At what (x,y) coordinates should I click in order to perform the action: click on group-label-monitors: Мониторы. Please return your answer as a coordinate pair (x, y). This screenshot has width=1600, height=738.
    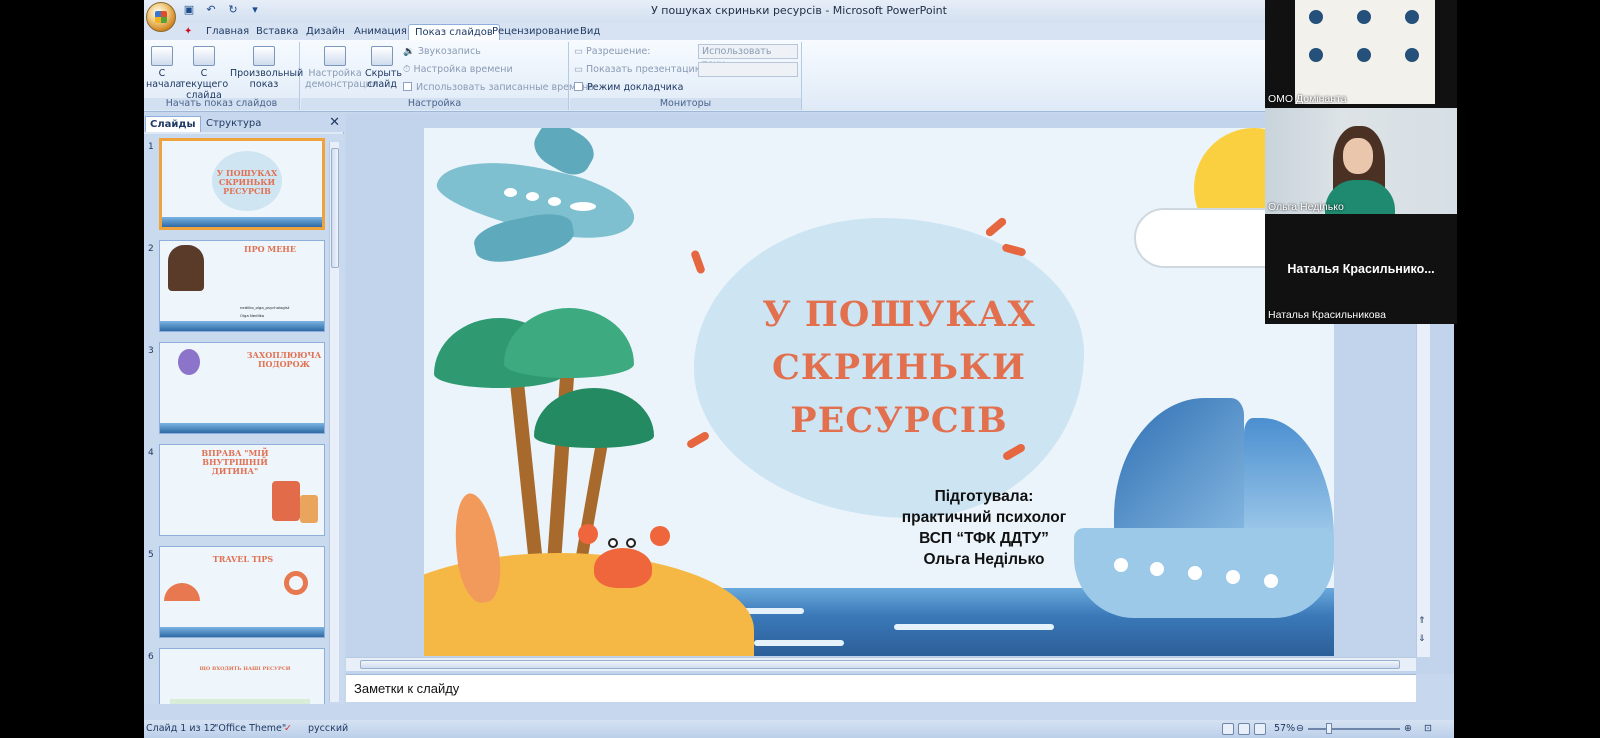
    Looking at the image, I should click on (685, 104).